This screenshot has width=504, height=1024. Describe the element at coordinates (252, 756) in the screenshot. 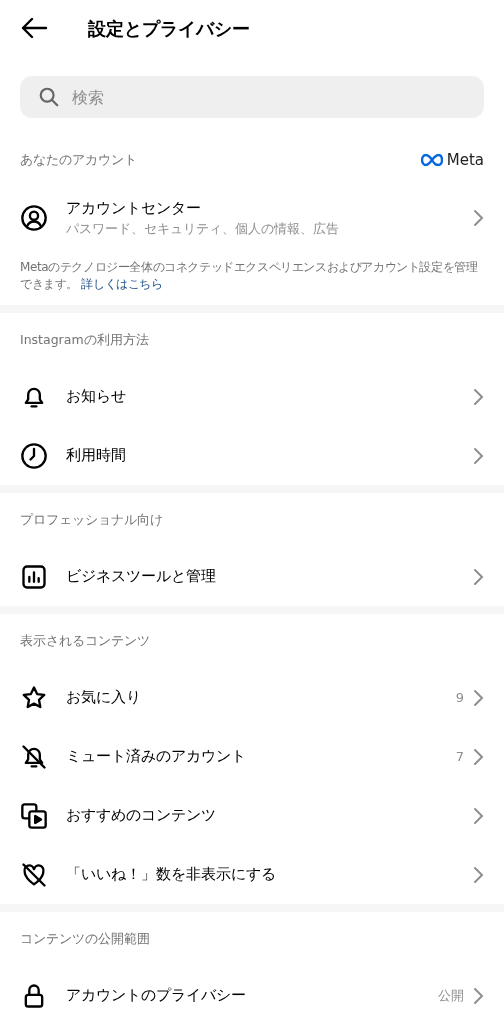

I see `settings-row: ミュート済みのアカウント 7` at that location.